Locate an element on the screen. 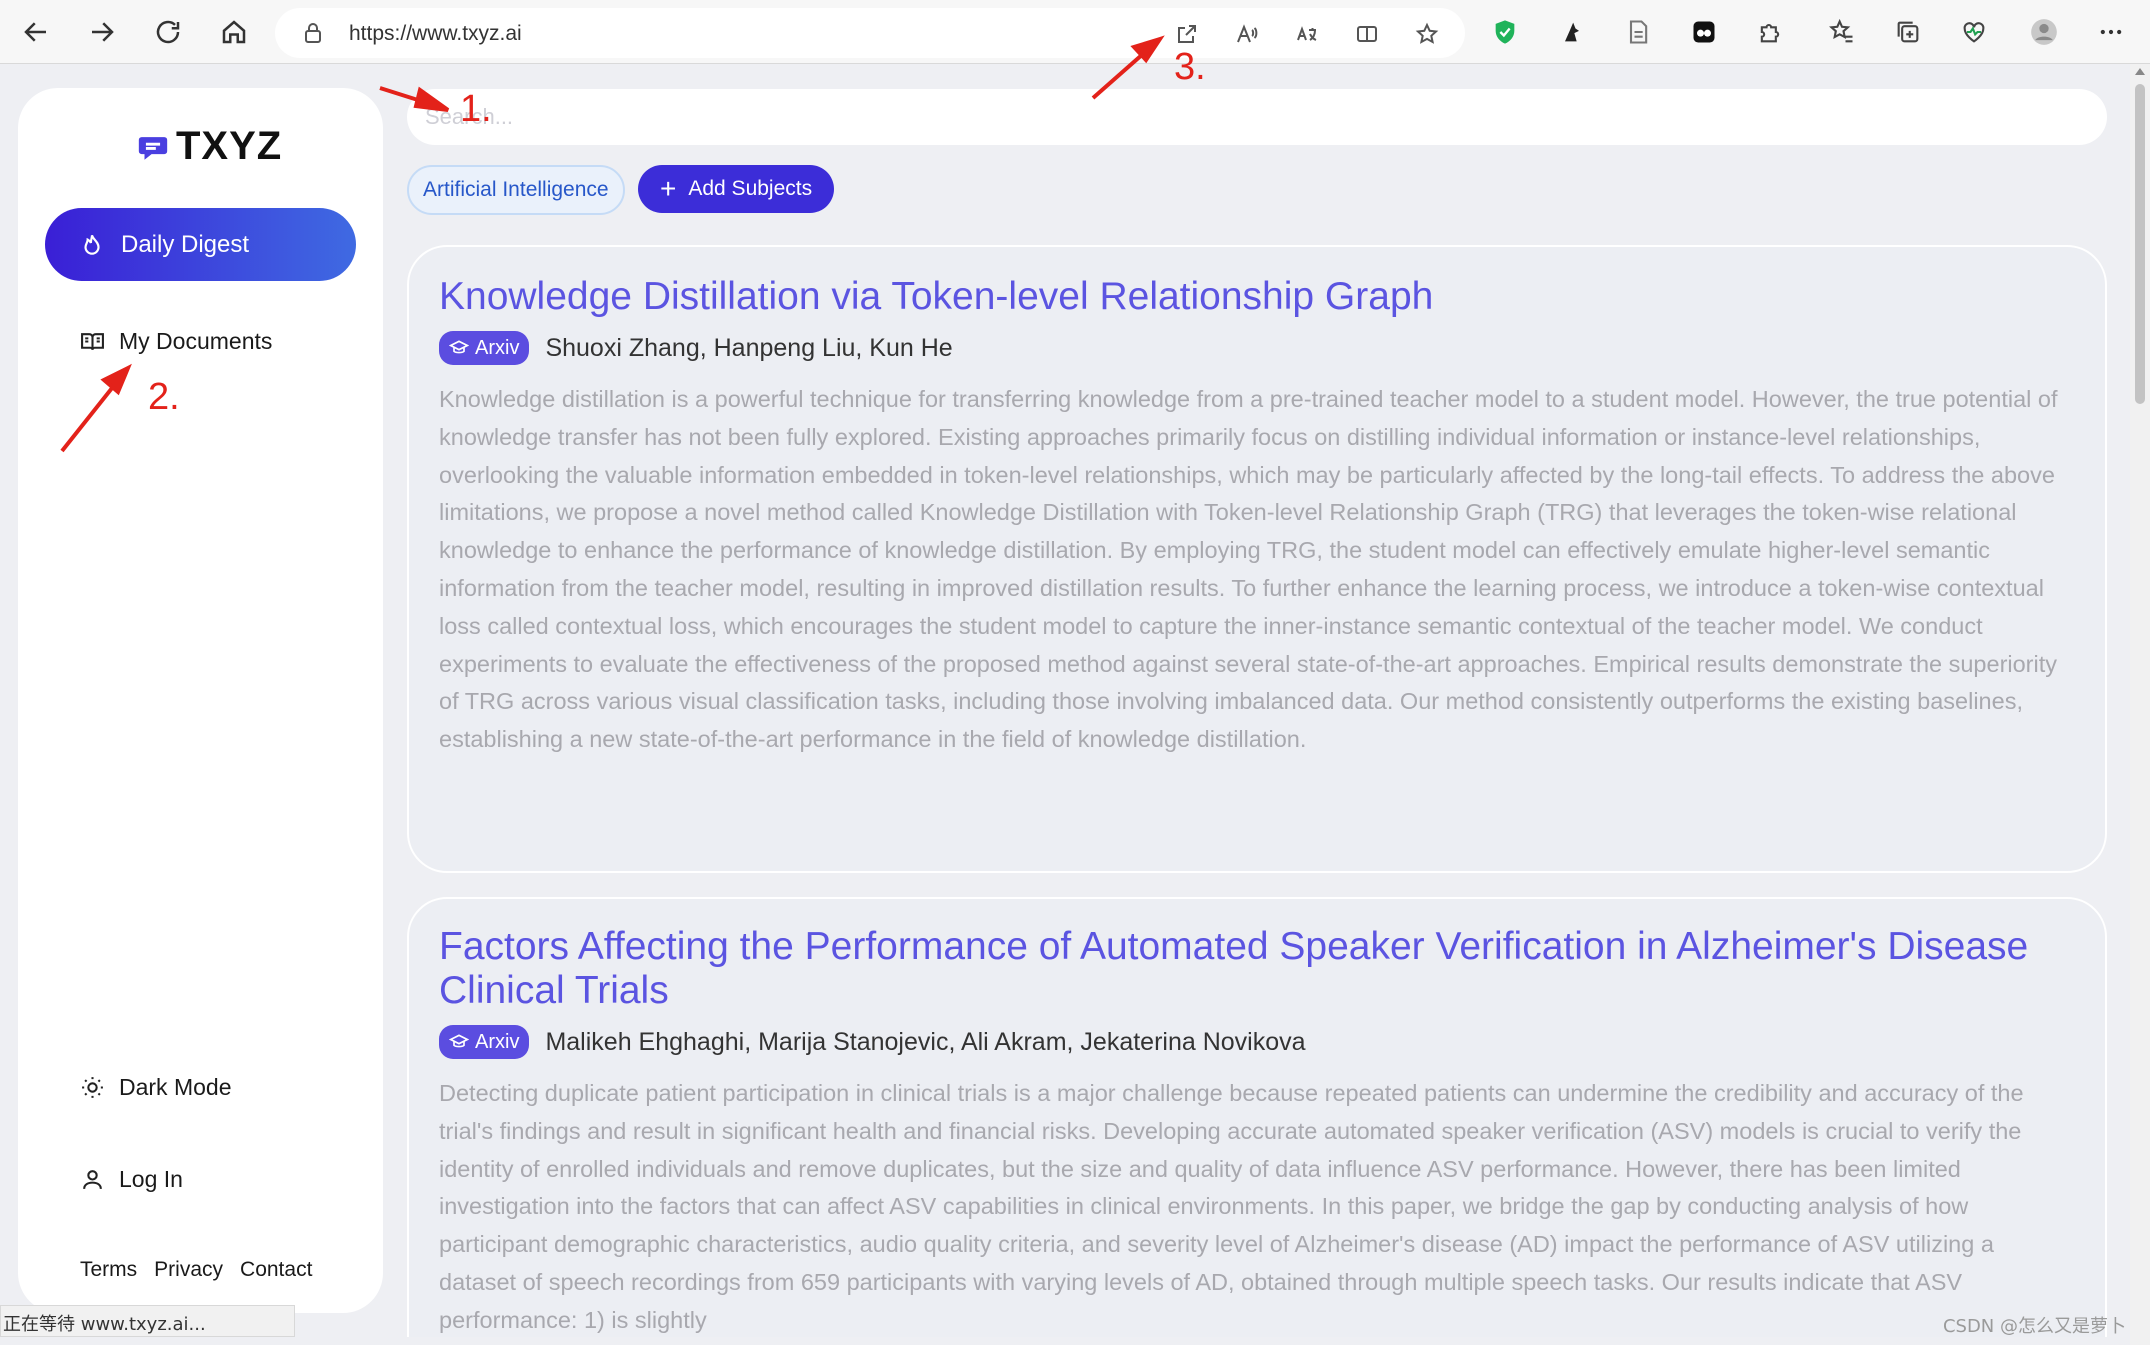 Image resolution: width=2150 pixels, height=1345 pixels. home-icon is located at coordinates (234, 32).